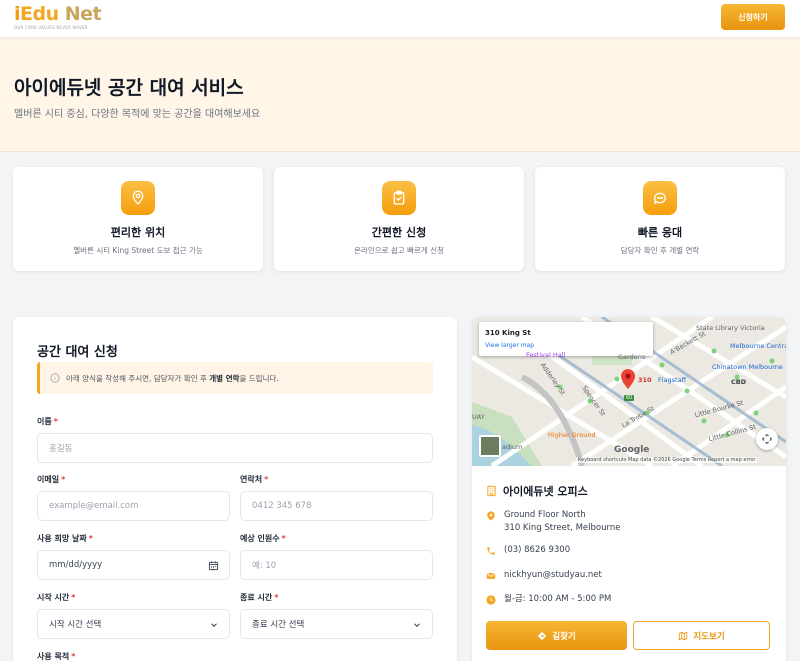  Describe the element at coordinates (478, 417) in the screenshot. I see `map-label-uay: UAY` at that location.